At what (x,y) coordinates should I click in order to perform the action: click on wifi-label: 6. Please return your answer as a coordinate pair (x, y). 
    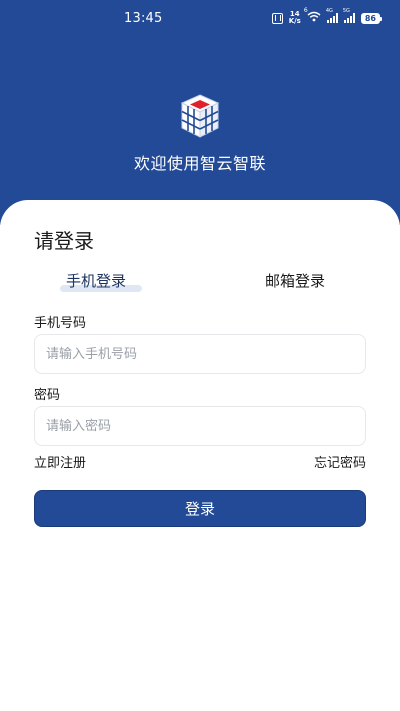
    Looking at the image, I should click on (305, 10).